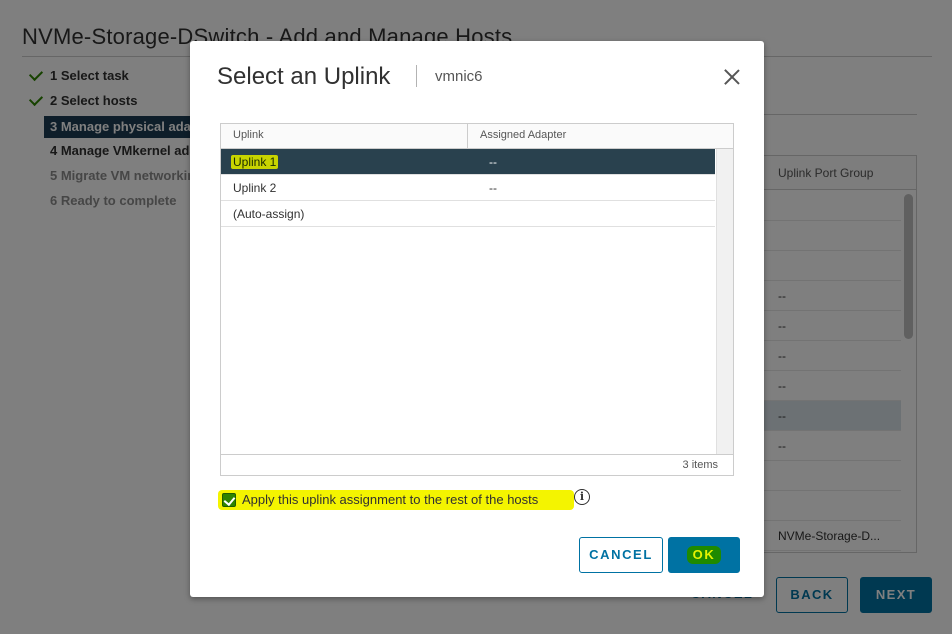  Describe the element at coordinates (229, 500) in the screenshot. I see `apply-to-all-hosts-checkbox` at that location.